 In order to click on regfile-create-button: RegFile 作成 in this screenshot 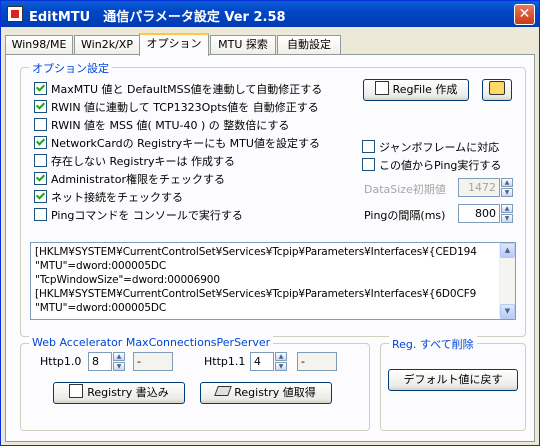, I will do `click(416, 90)`.